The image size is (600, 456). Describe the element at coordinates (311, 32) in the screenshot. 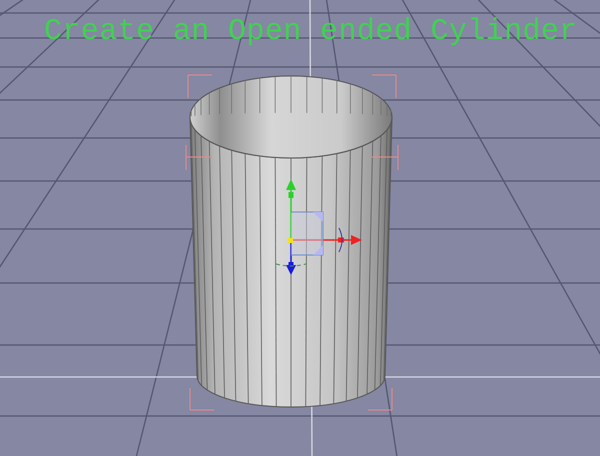

I see `viewport-caption: Create an Open ended Cylinder` at that location.